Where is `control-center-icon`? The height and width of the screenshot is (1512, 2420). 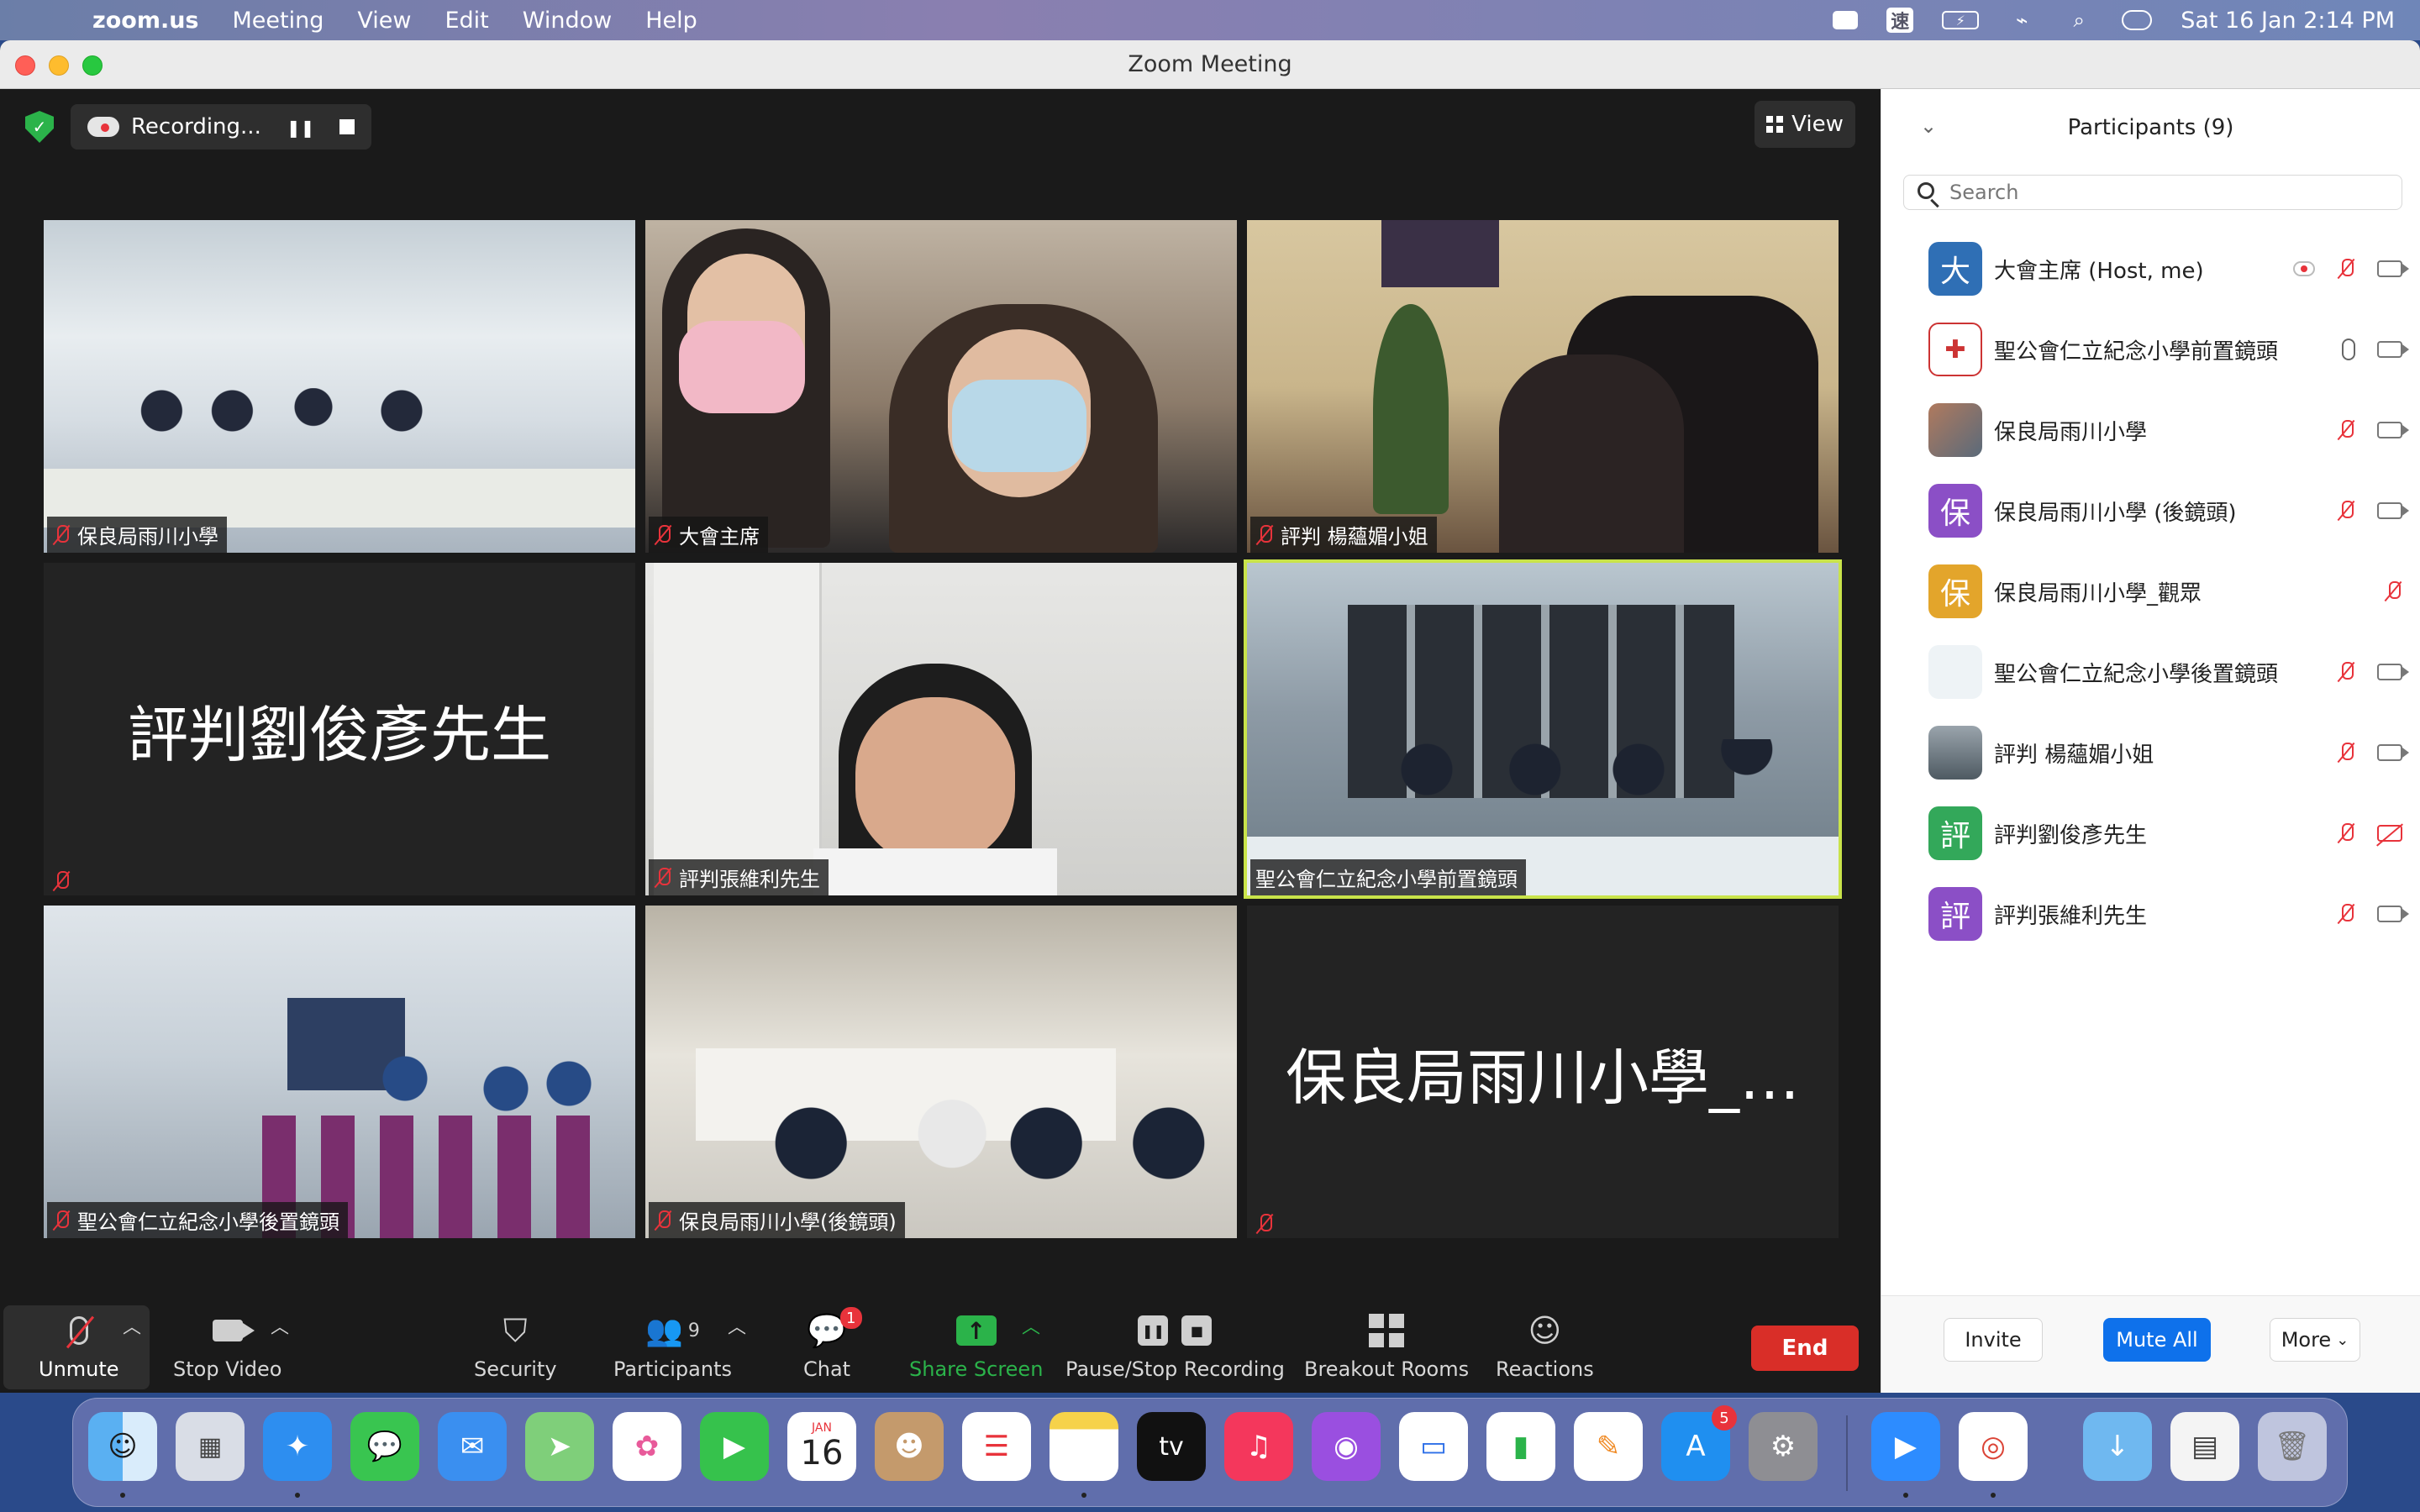
control-center-icon is located at coordinates (2137, 20).